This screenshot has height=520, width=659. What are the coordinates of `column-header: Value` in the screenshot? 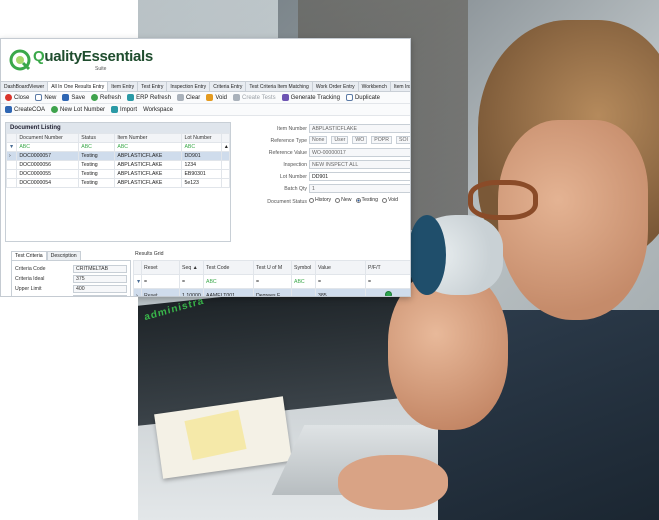 It's located at (340, 267).